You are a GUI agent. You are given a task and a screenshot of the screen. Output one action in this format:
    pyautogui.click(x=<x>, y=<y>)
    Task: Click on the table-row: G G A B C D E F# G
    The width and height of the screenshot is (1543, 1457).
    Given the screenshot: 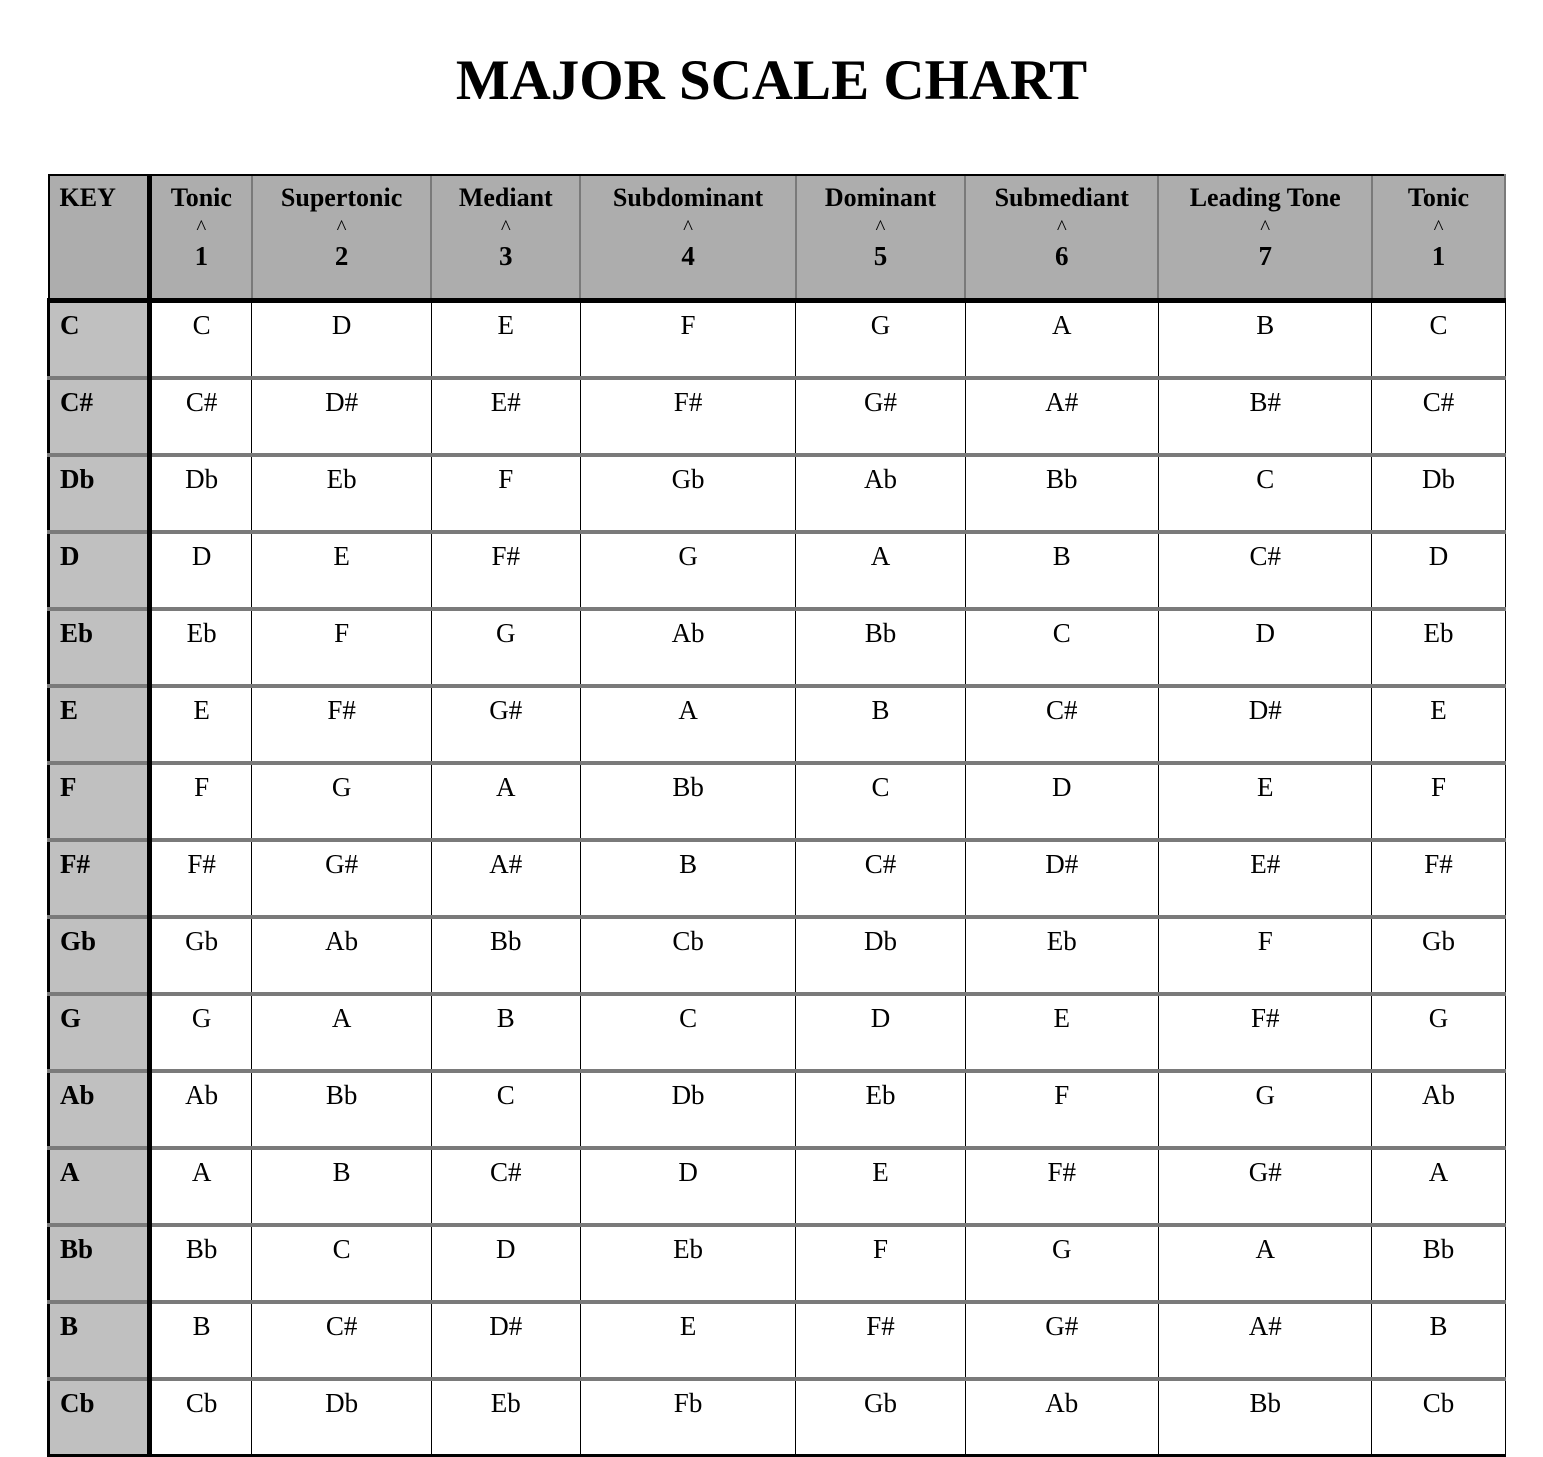 What is the action you would take?
    pyautogui.click(x=776, y=1033)
    